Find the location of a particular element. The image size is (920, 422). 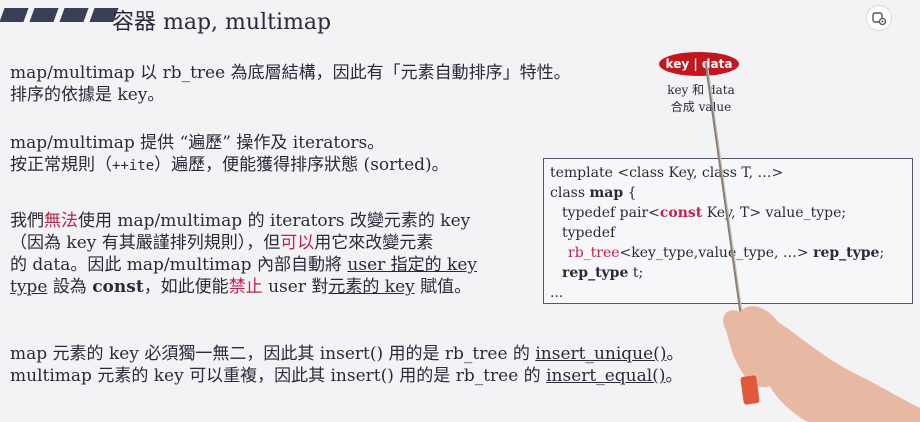

code-line: typedef is located at coordinates (589, 233).